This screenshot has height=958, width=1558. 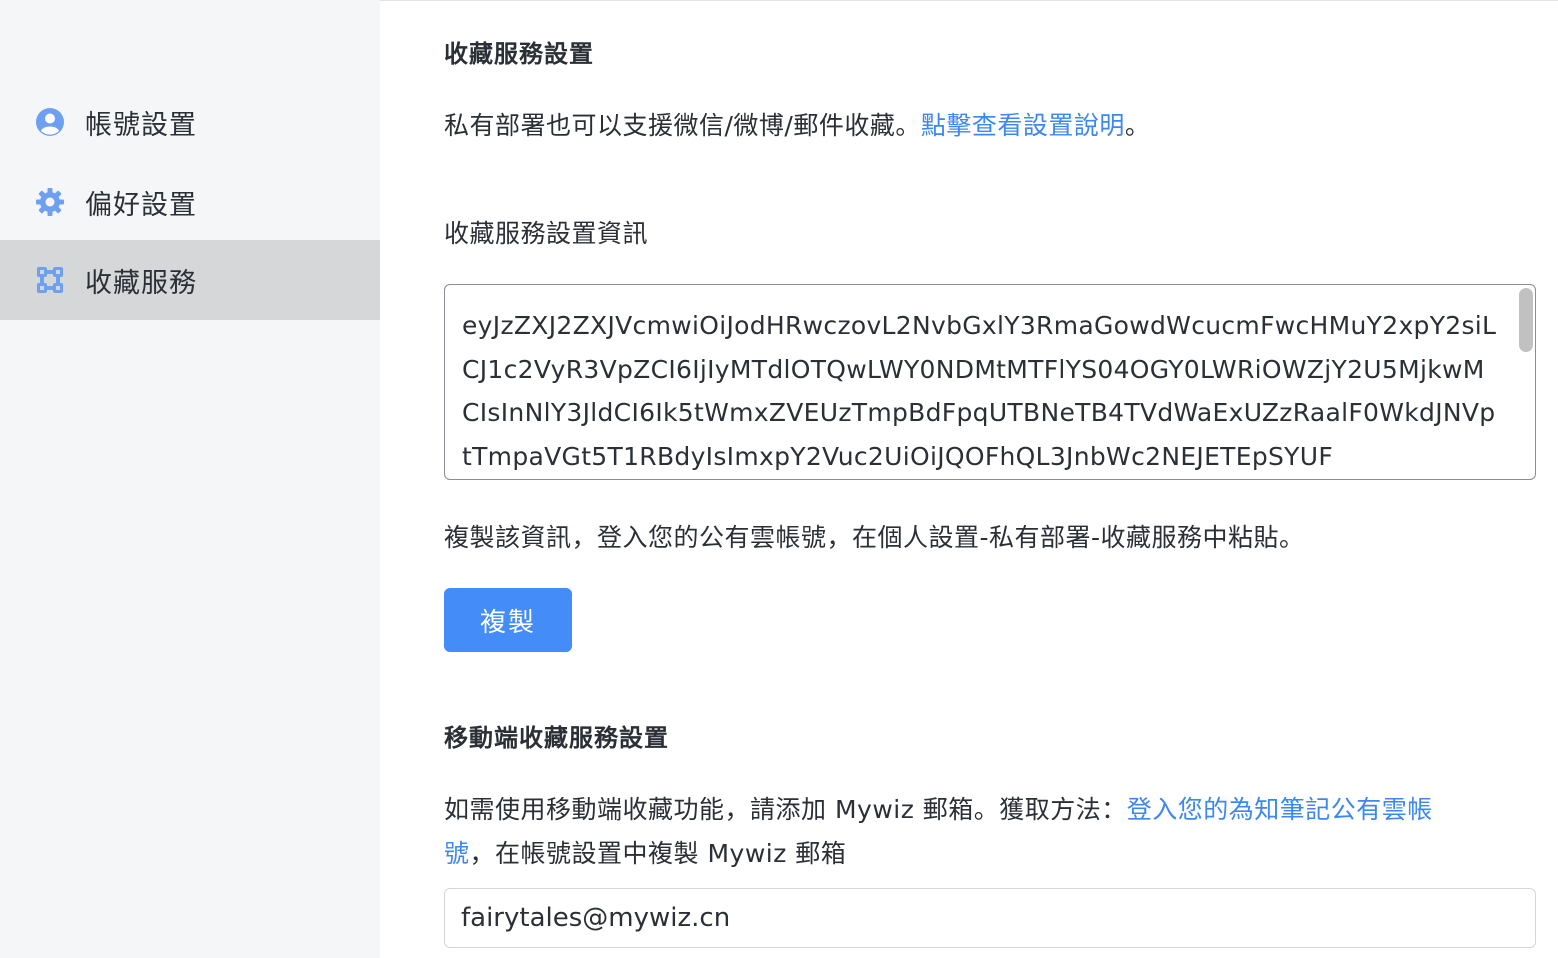 What do you see at coordinates (990, 918) in the screenshot?
I see `mywiz-email-field` at bounding box center [990, 918].